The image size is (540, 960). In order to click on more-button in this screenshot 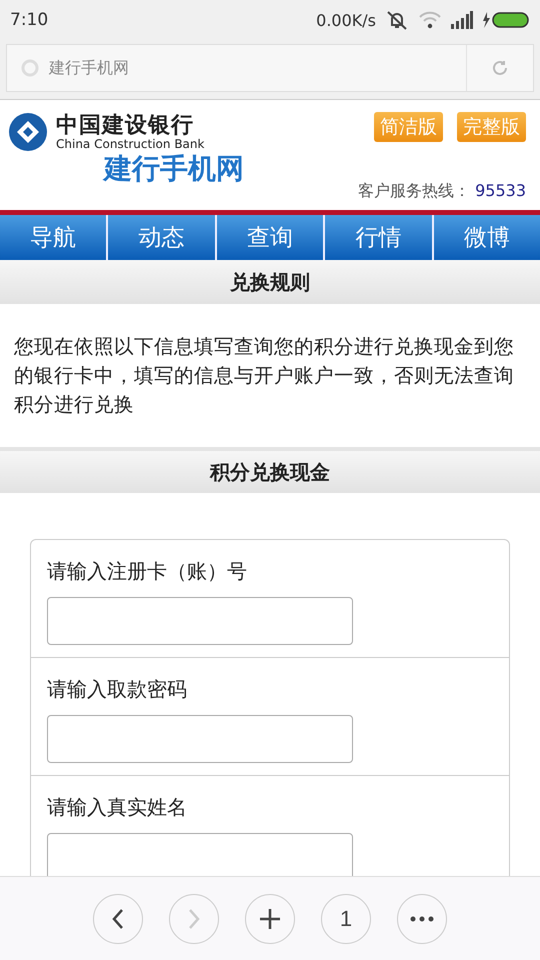, I will do `click(422, 919)`.